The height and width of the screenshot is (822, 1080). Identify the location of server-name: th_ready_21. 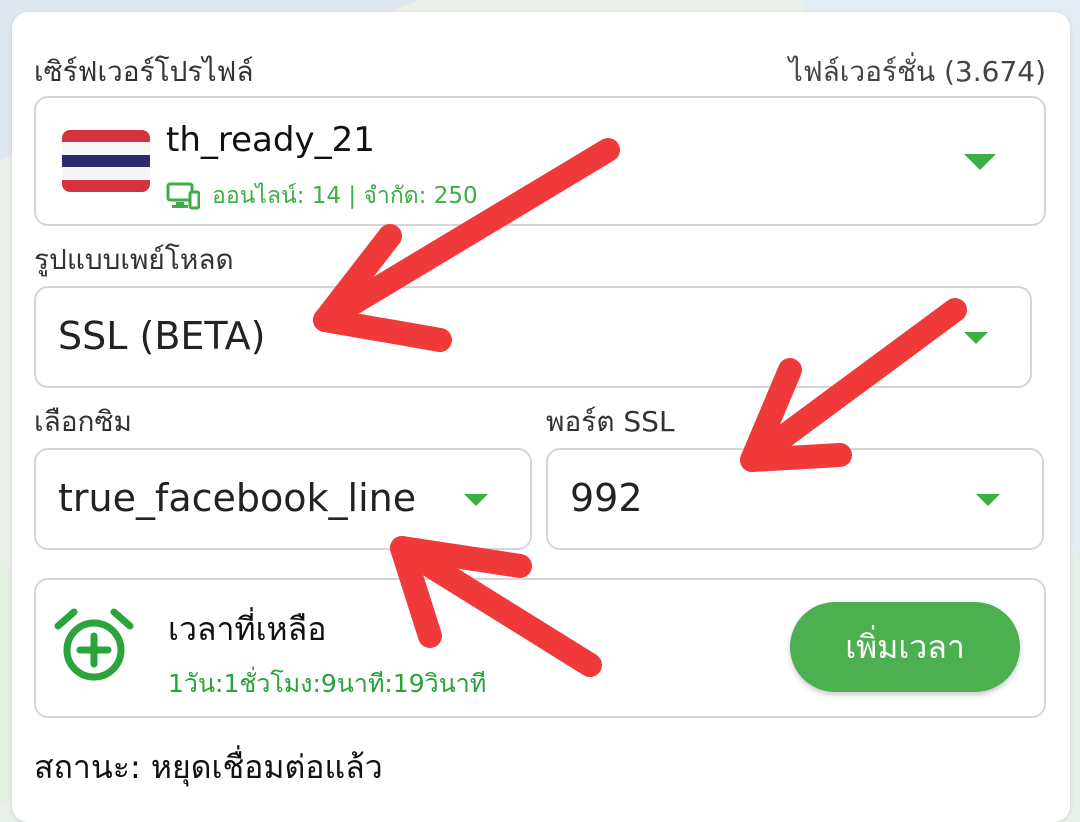
(270, 140).